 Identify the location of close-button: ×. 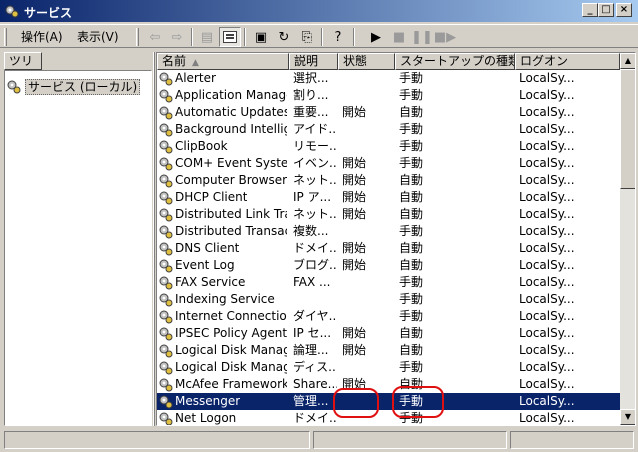
(624, 10).